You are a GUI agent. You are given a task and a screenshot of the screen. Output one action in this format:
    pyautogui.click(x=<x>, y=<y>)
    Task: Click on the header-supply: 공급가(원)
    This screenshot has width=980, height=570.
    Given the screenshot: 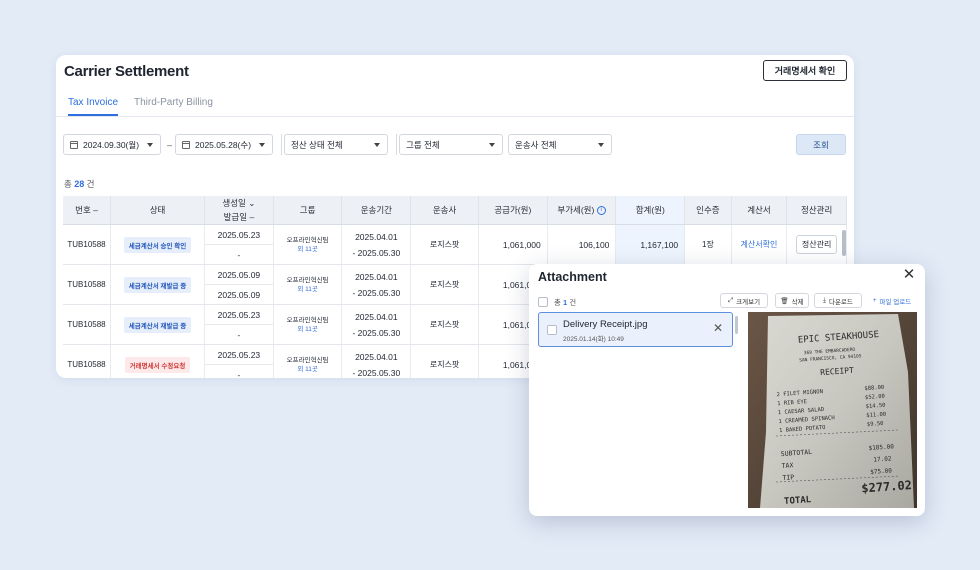 What is the action you would take?
    pyautogui.click(x=513, y=210)
    